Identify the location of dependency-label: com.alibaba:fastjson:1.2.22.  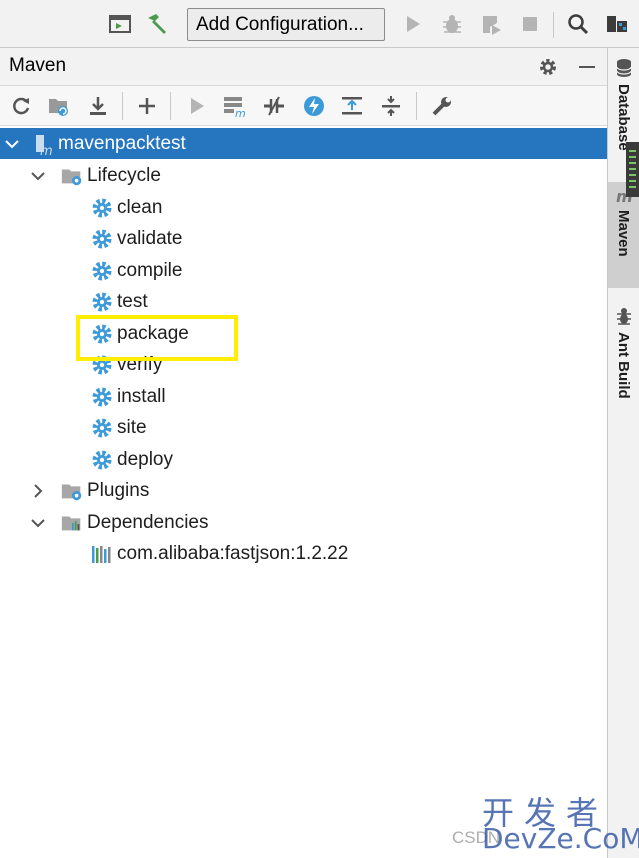
(233, 553).